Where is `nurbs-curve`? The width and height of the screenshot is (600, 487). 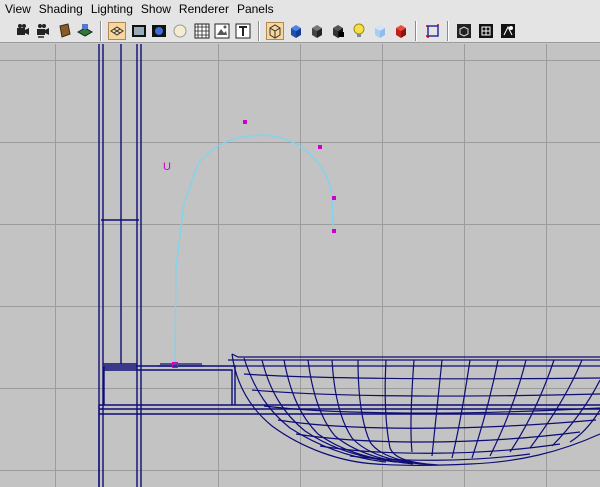
nurbs-curve is located at coordinates (254, 249).